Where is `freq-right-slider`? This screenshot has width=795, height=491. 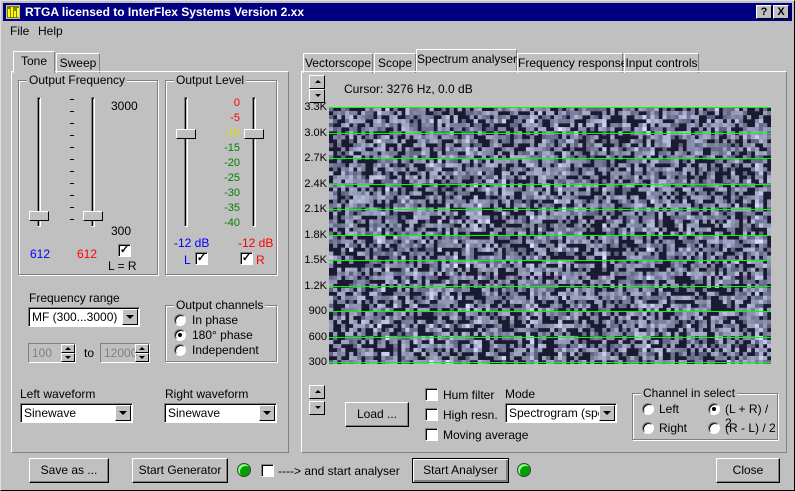 freq-right-slider is located at coordinates (93, 216).